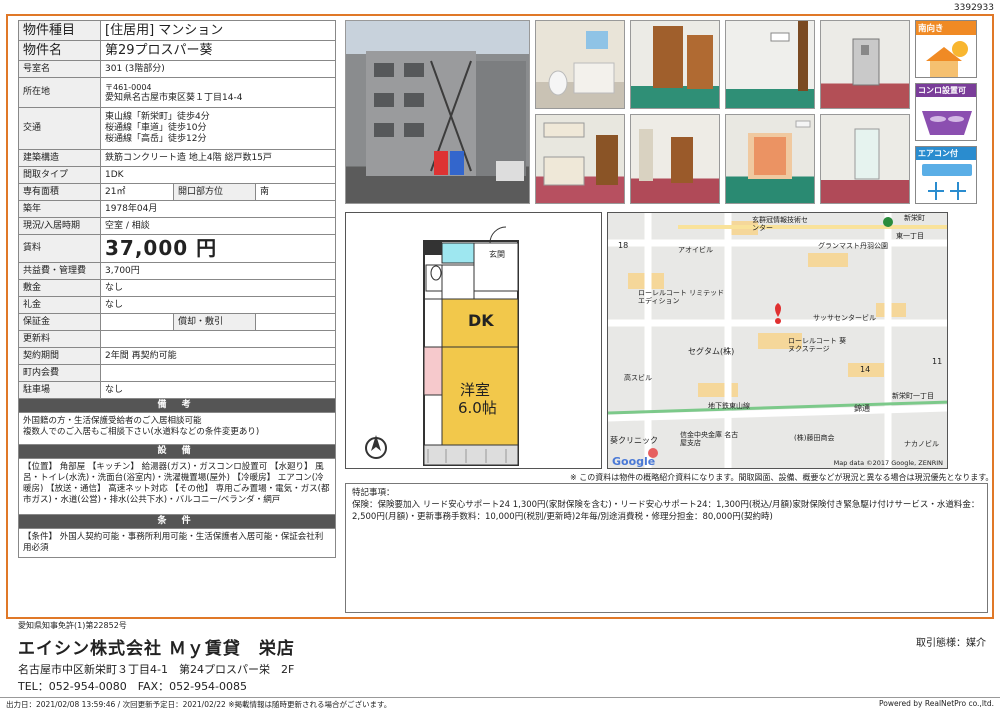 The image size is (1000, 709). What do you see at coordinates (817, 345) in the screenshot?
I see `map-label-laurel-aoi: ローレルコート 葵ヌクステージ` at bounding box center [817, 345].